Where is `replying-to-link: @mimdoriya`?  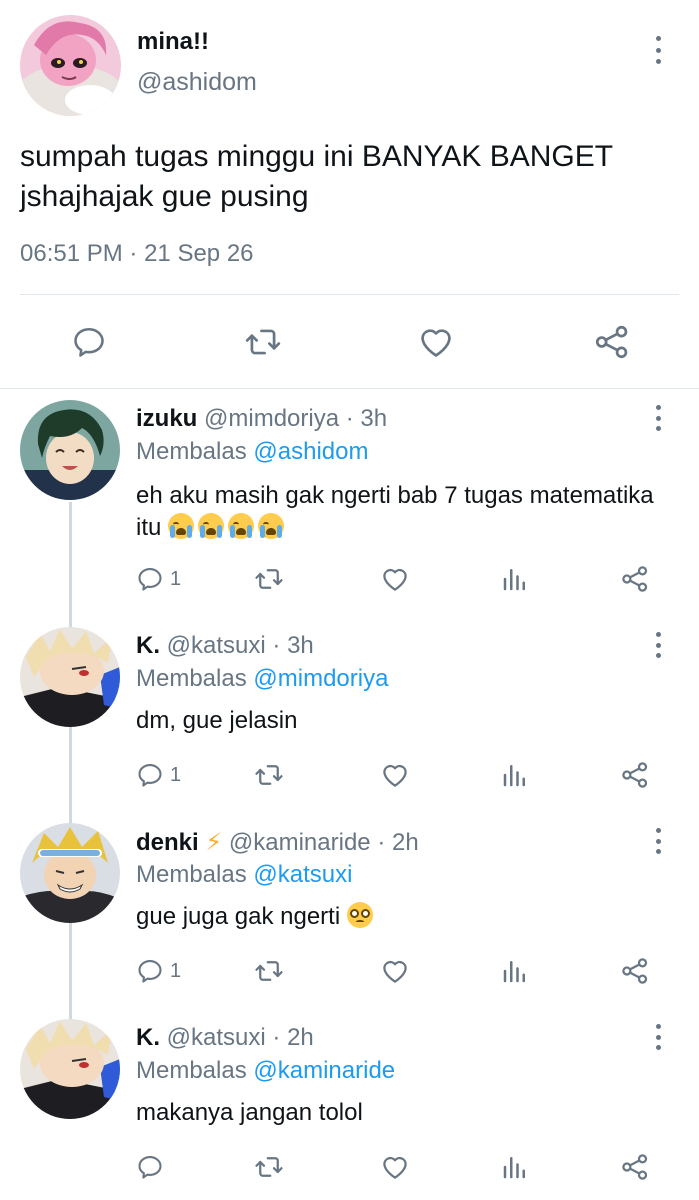
replying-to-link: @mimdoriya is located at coordinates (320, 678).